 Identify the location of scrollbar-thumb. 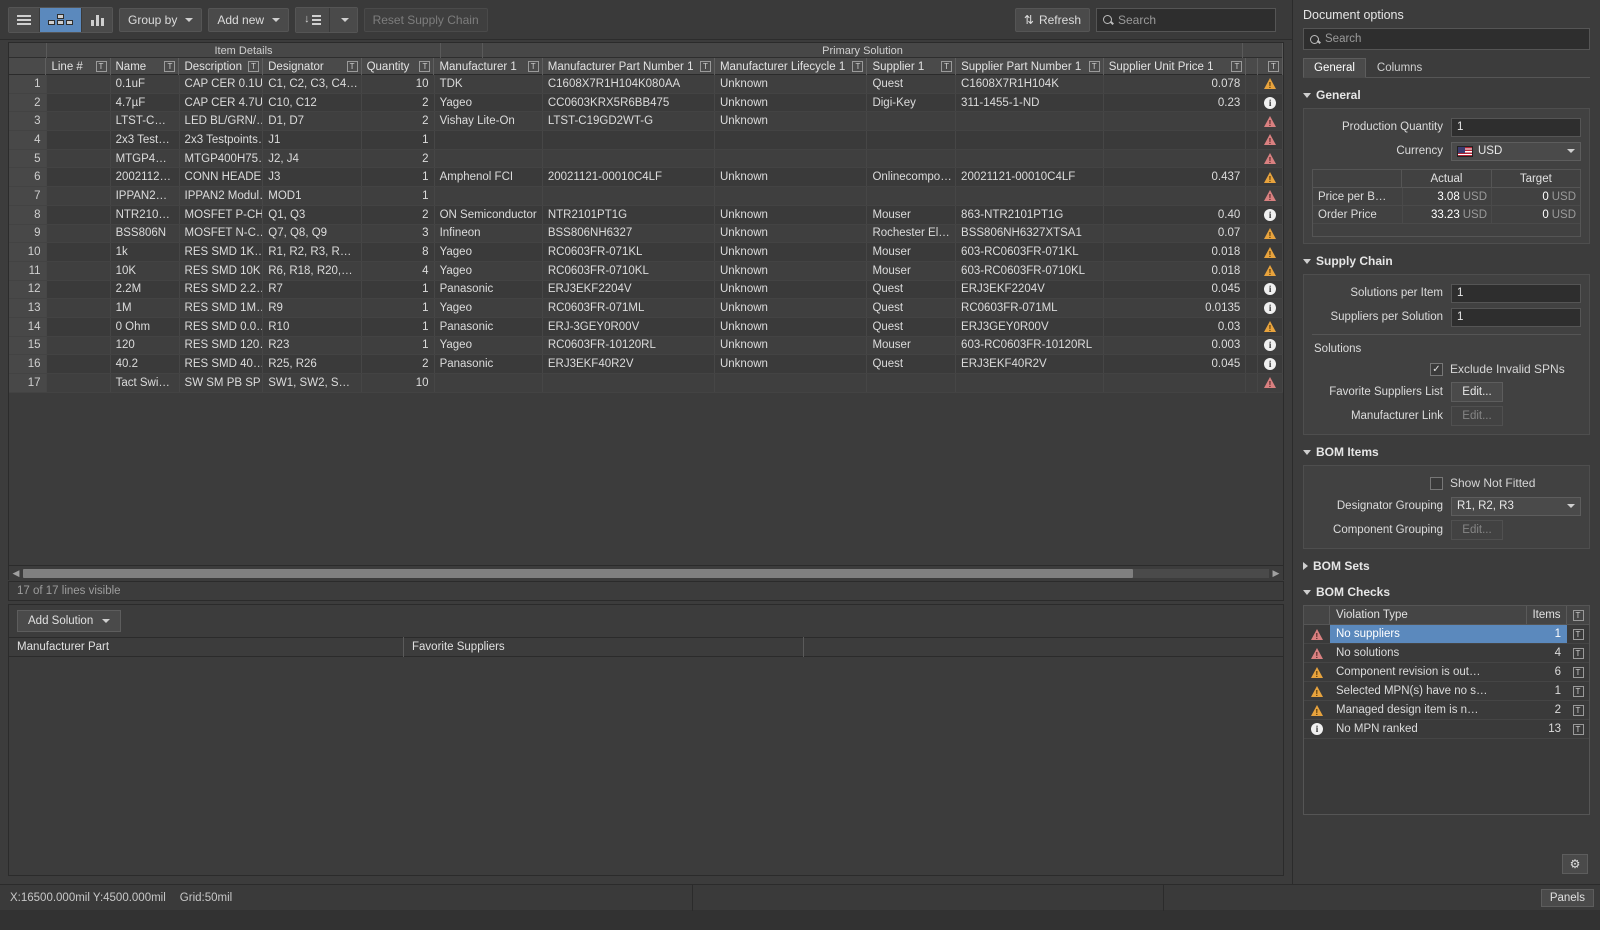
(578, 573).